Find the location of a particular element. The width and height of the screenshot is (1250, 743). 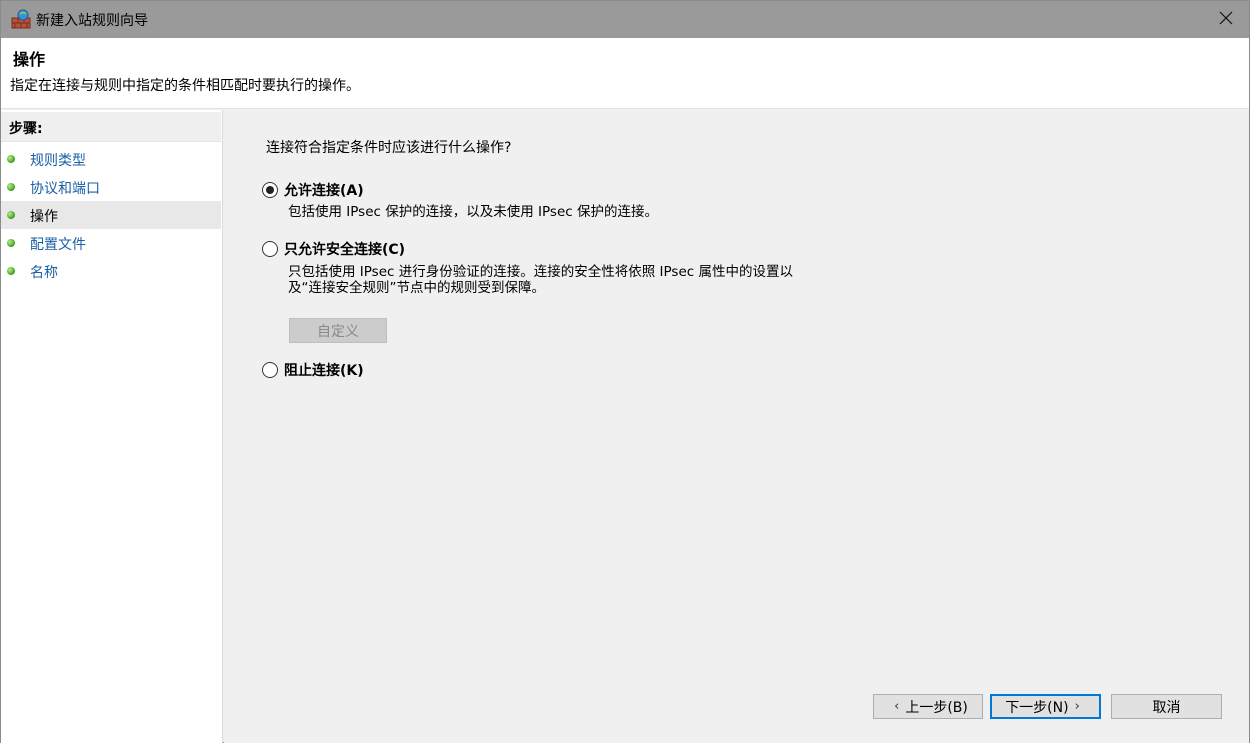

customize-button: 自定义 is located at coordinates (338, 330).